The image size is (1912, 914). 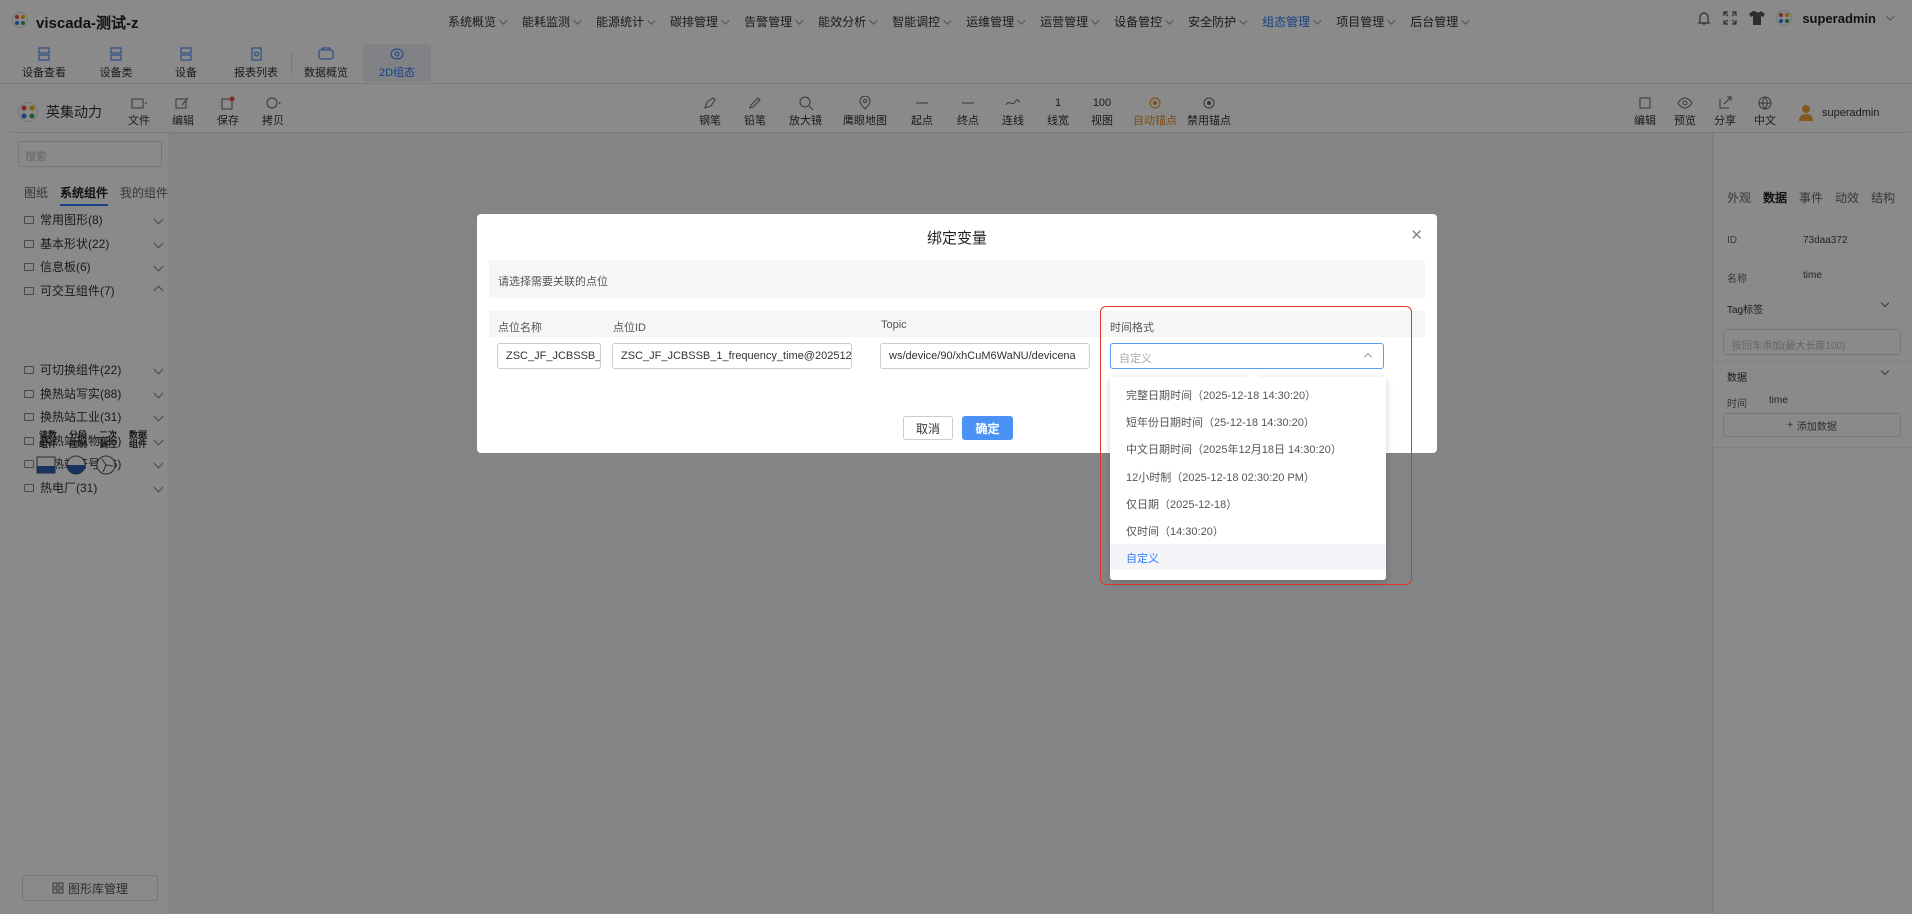 I want to click on cancel-button: 取消, so click(x=928, y=428).